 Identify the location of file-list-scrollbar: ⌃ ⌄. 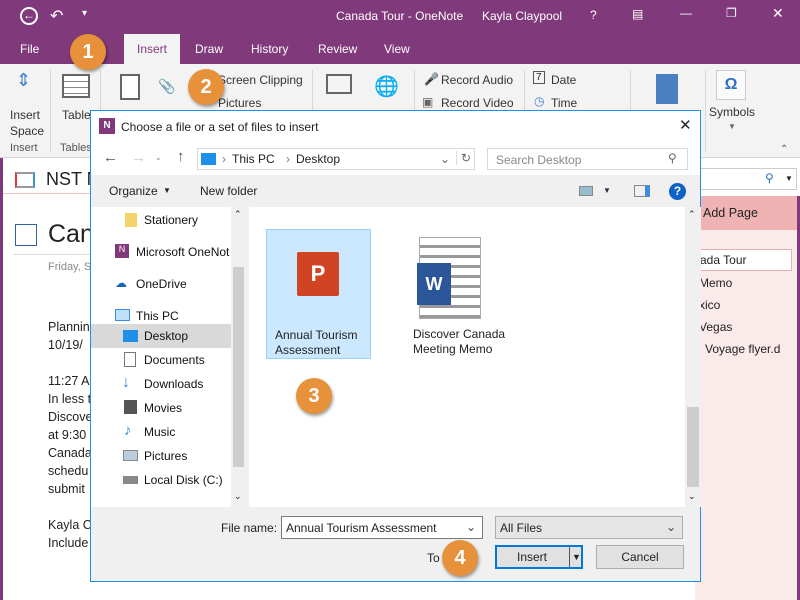
(693, 357).